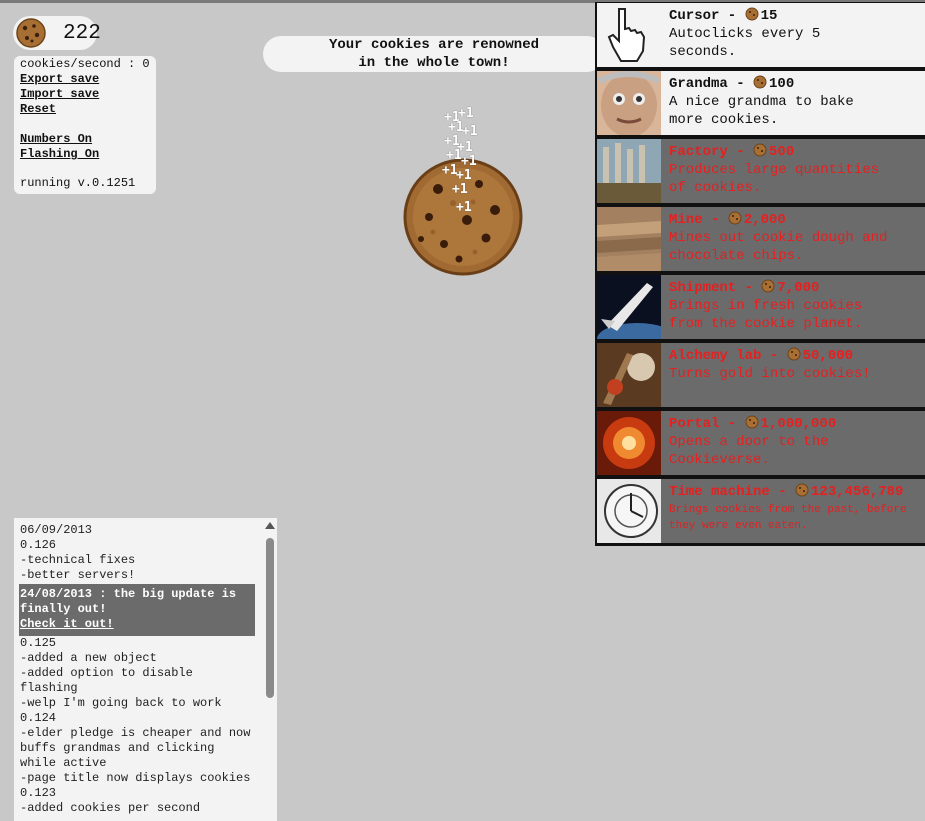 This screenshot has height=821, width=925. Describe the element at coordinates (698, 220) in the screenshot. I see `item-name: Mine -` at that location.